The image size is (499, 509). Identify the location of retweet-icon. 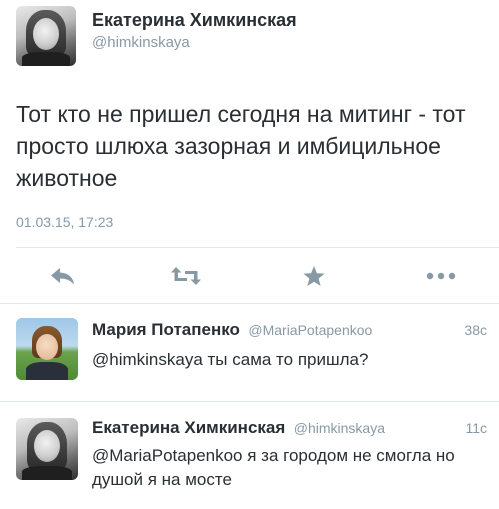
(186, 276).